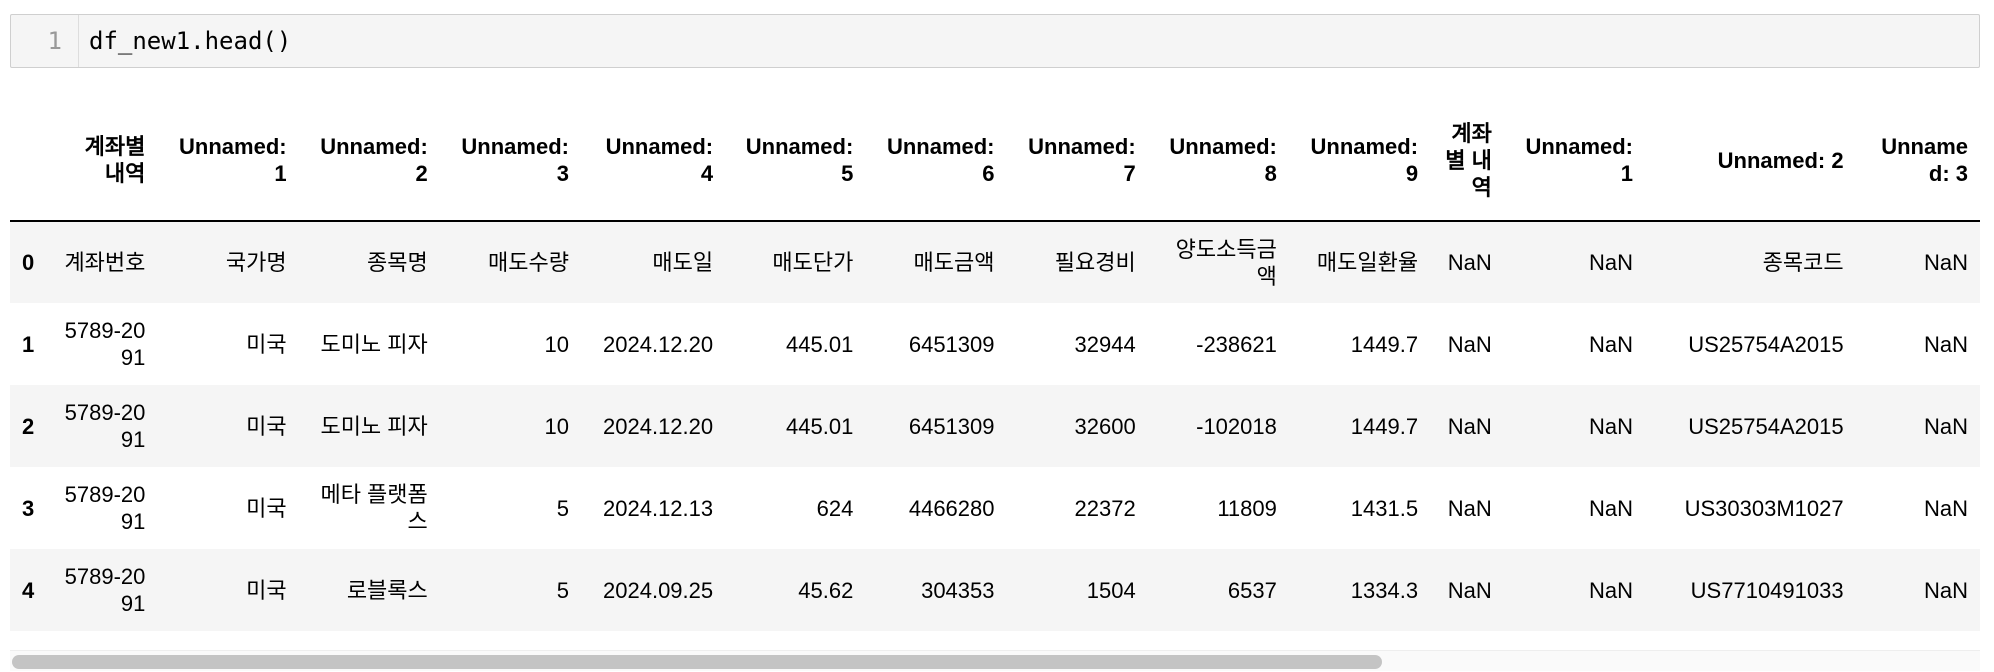 The image size is (1994, 672). Describe the element at coordinates (45, 41) in the screenshot. I see `line-number: 1` at that location.